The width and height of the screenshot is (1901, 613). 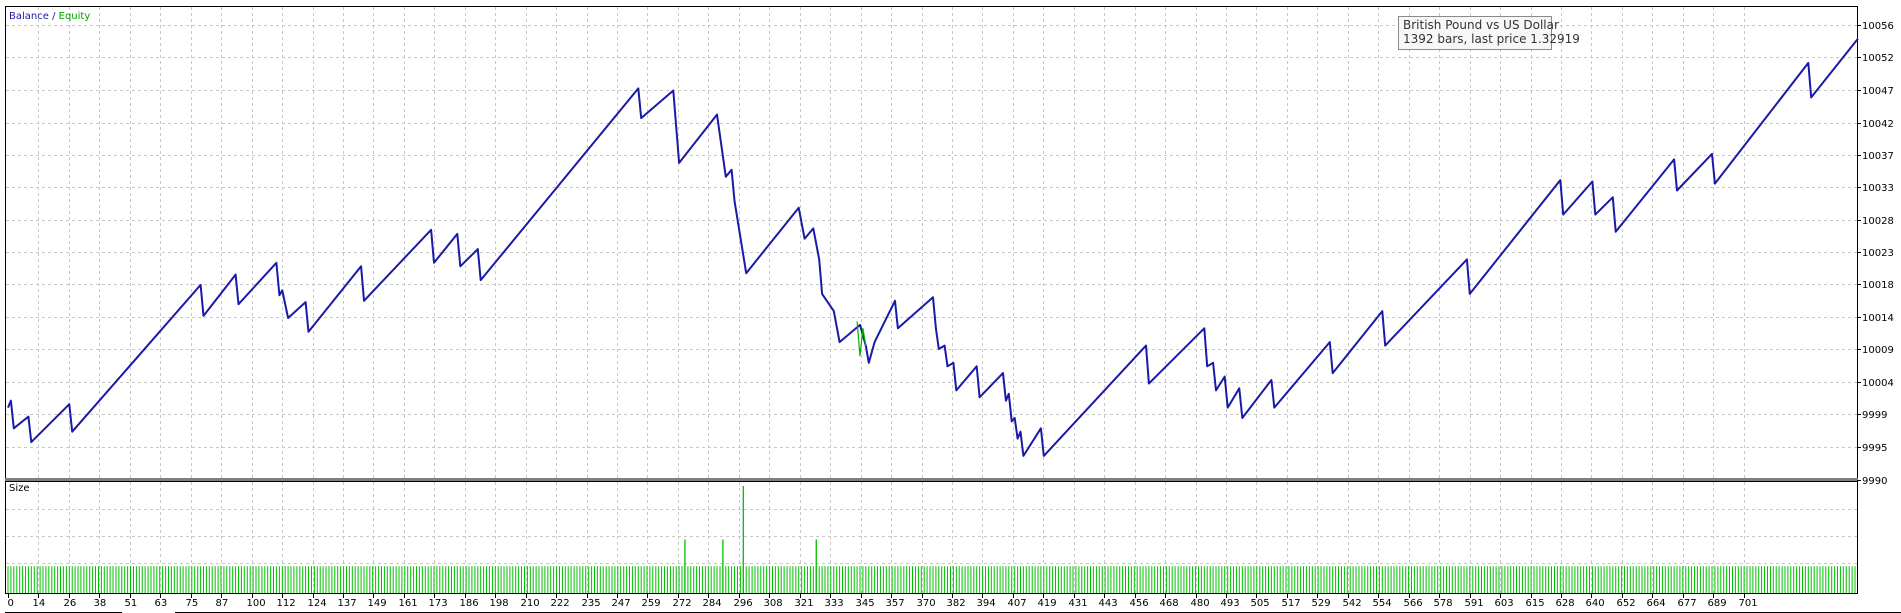 What do you see at coordinates (161, 603) in the screenshot?
I see `x-tick-label: 63` at bounding box center [161, 603].